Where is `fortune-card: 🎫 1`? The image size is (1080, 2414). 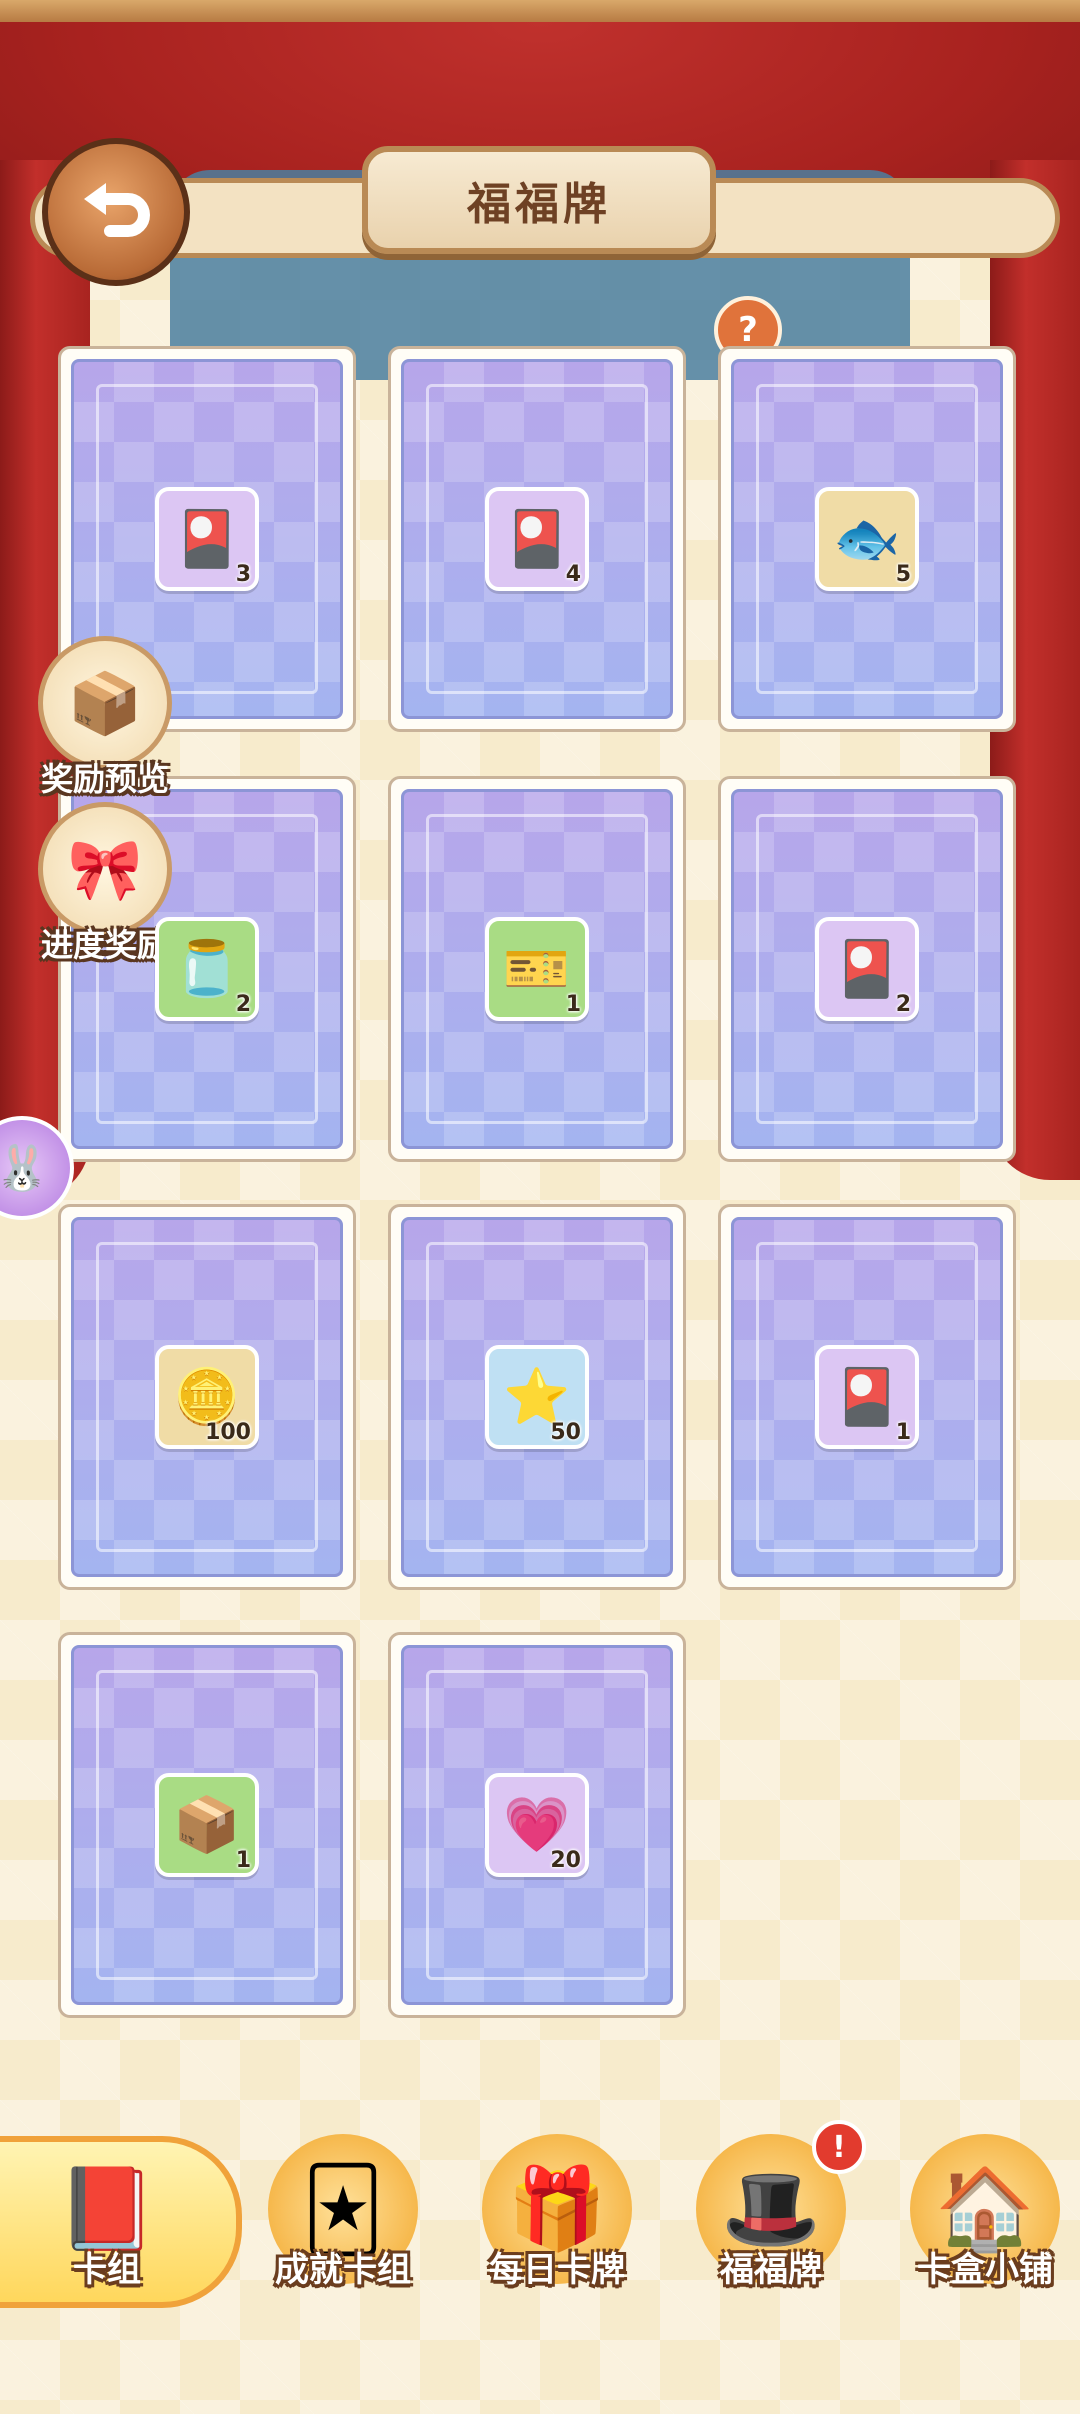
fortune-card: 🎫 1 is located at coordinates (537, 969).